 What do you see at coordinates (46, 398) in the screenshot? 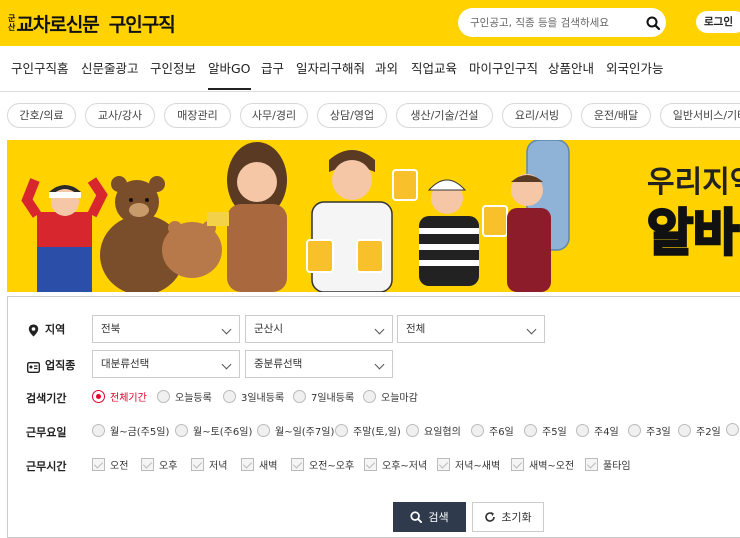
I see `period-label: 검색기간` at bounding box center [46, 398].